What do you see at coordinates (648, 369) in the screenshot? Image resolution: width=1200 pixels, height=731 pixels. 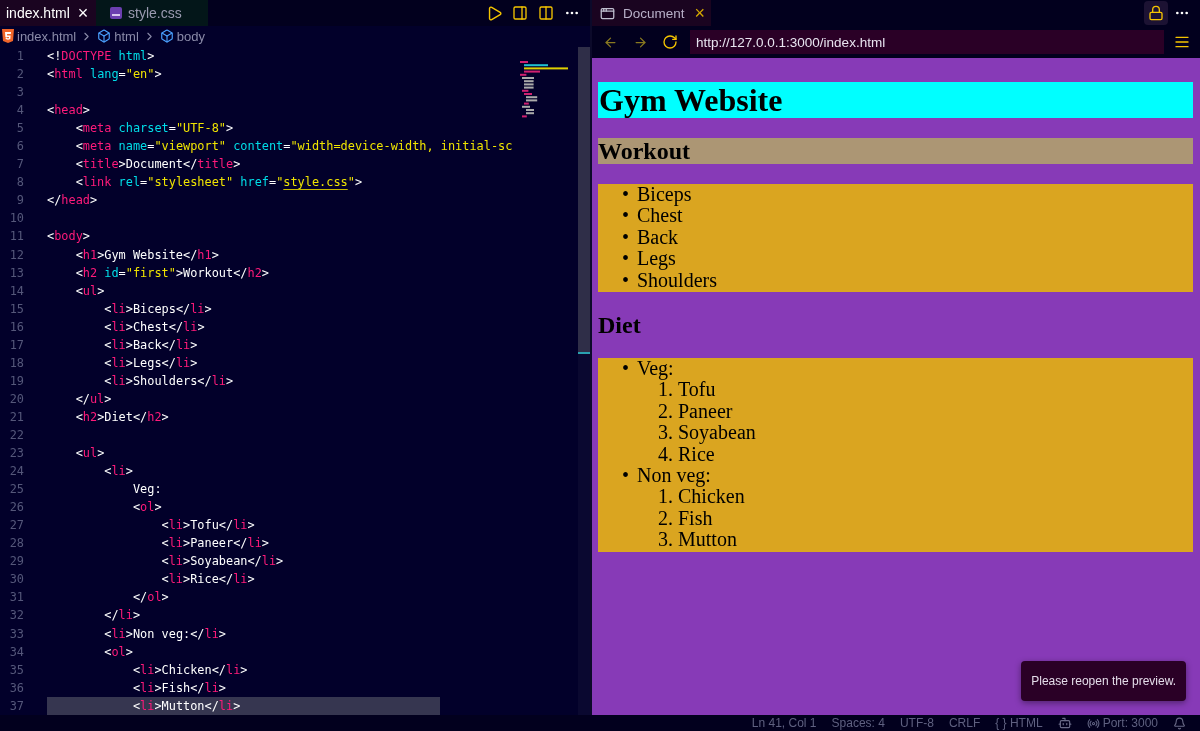 I see `list-item: • Veg:` at bounding box center [648, 369].